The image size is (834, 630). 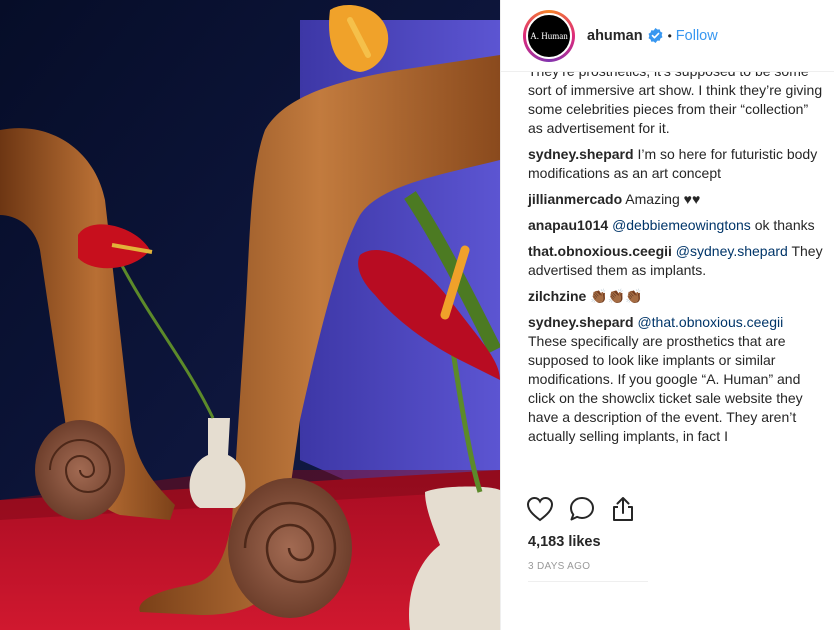 I want to click on post-header: A. Human ahuman • Follow, so click(x=667, y=36).